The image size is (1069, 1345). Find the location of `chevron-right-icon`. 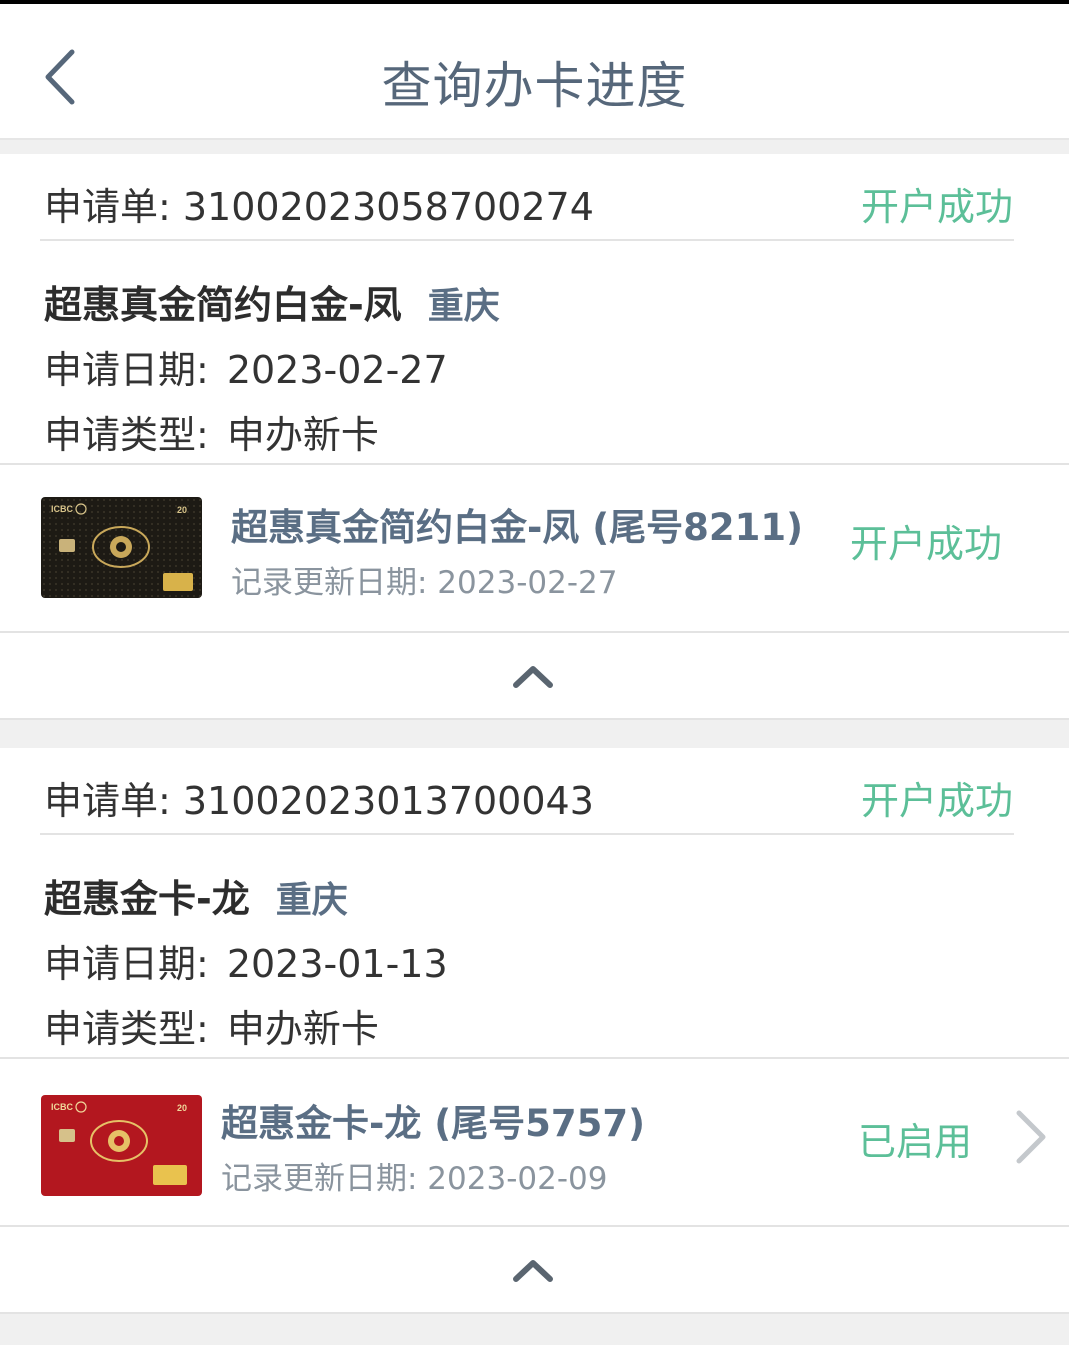

chevron-right-icon is located at coordinates (1031, 1137).